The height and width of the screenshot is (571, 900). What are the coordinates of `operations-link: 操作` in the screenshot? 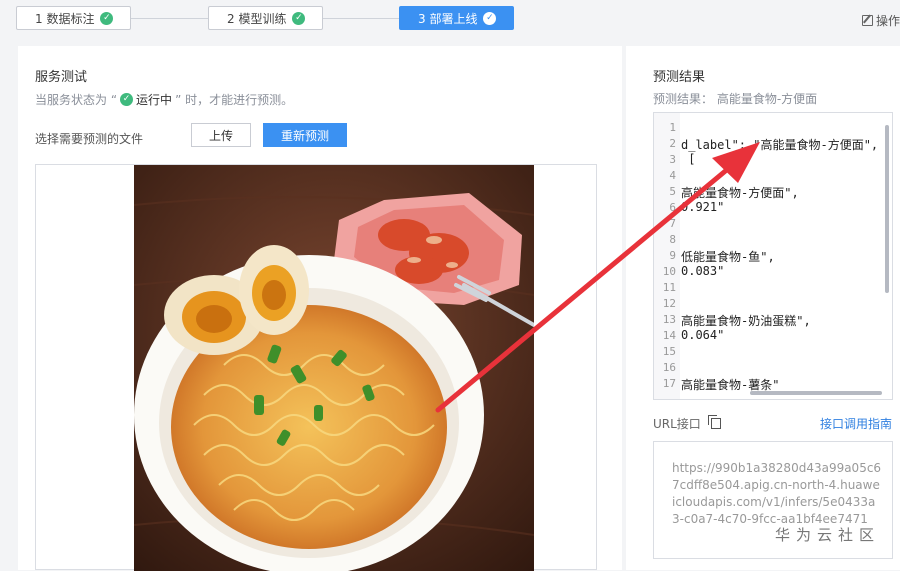 It's located at (880, 20).